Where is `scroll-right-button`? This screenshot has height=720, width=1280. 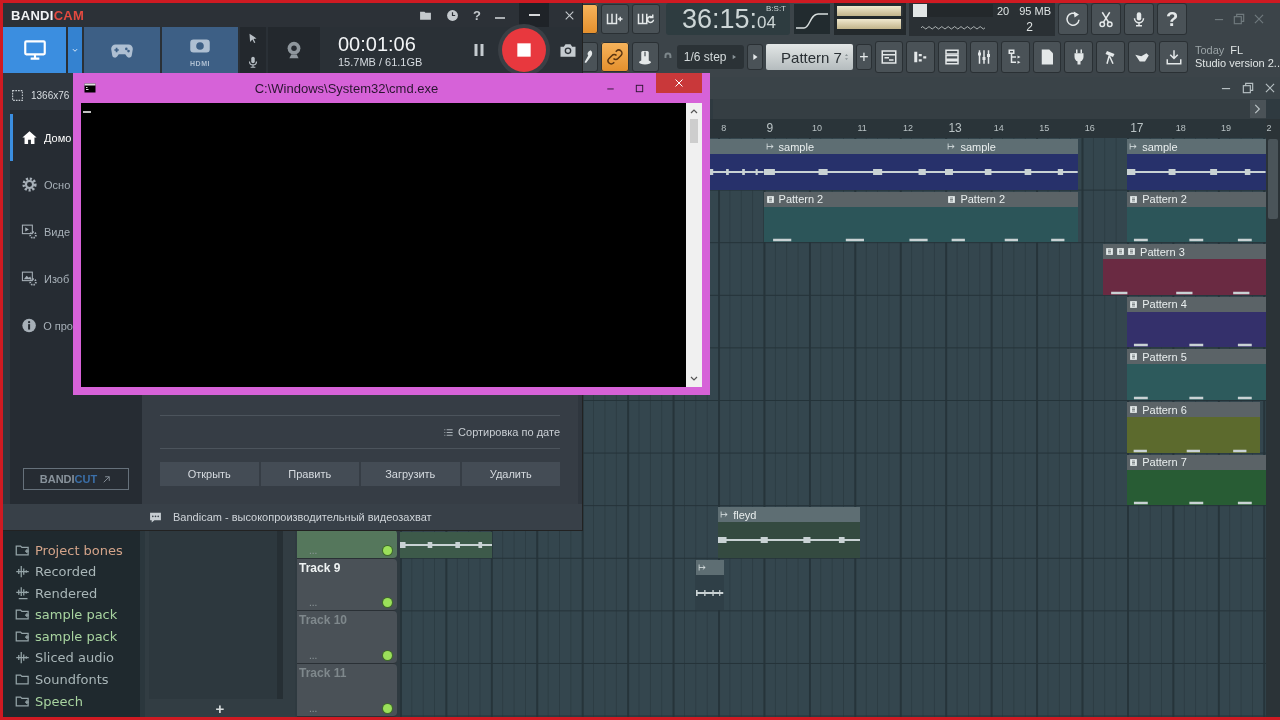 scroll-right-button is located at coordinates (1258, 109).